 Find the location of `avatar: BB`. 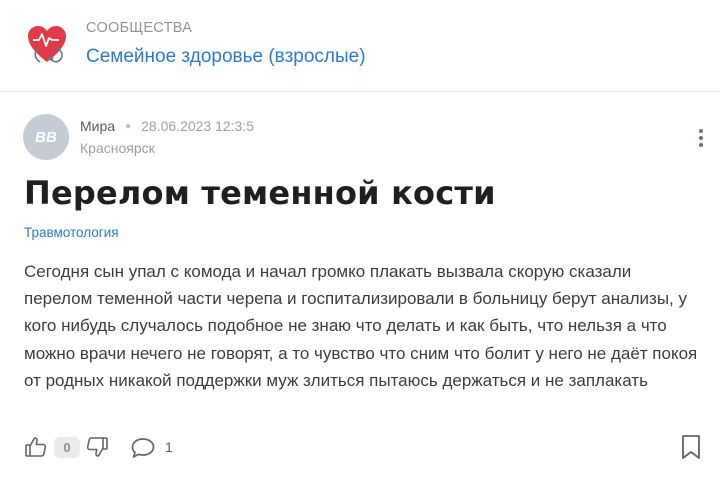

avatar: BB is located at coordinates (46, 137).